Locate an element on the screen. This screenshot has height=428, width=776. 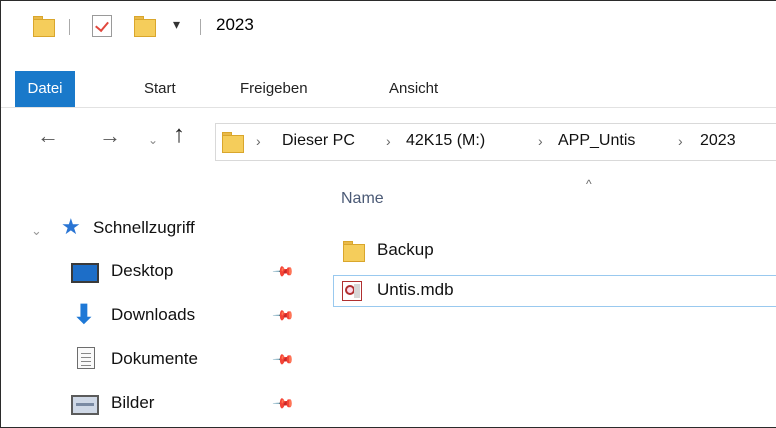
breadcrumb-app-untis: APP_Untis is located at coordinates (596, 141).